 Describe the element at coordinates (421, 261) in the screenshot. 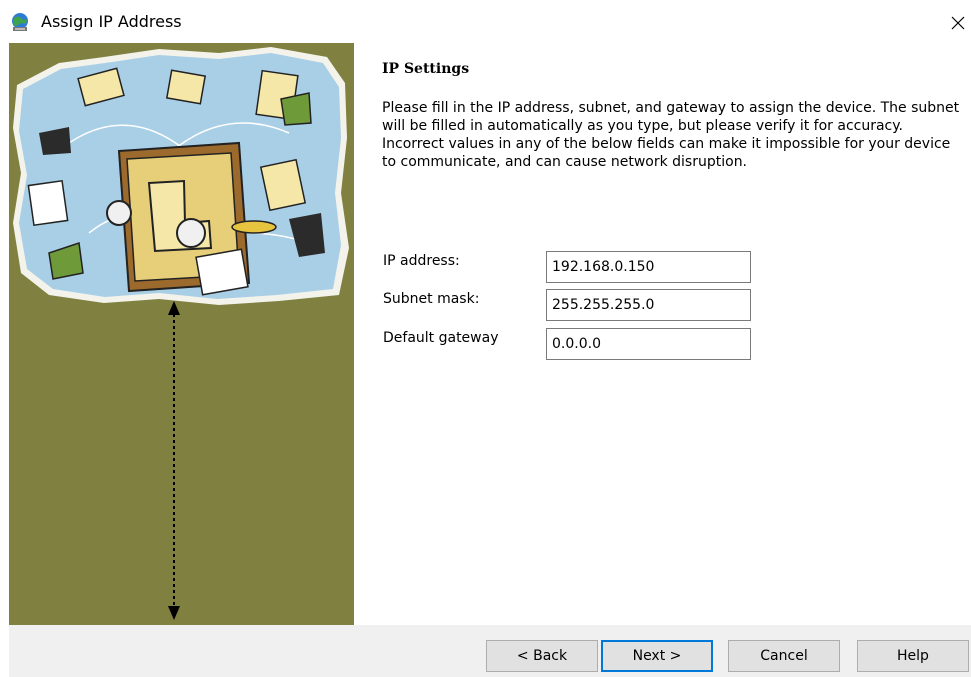

I see `ip-address-label: IP address:` at that location.